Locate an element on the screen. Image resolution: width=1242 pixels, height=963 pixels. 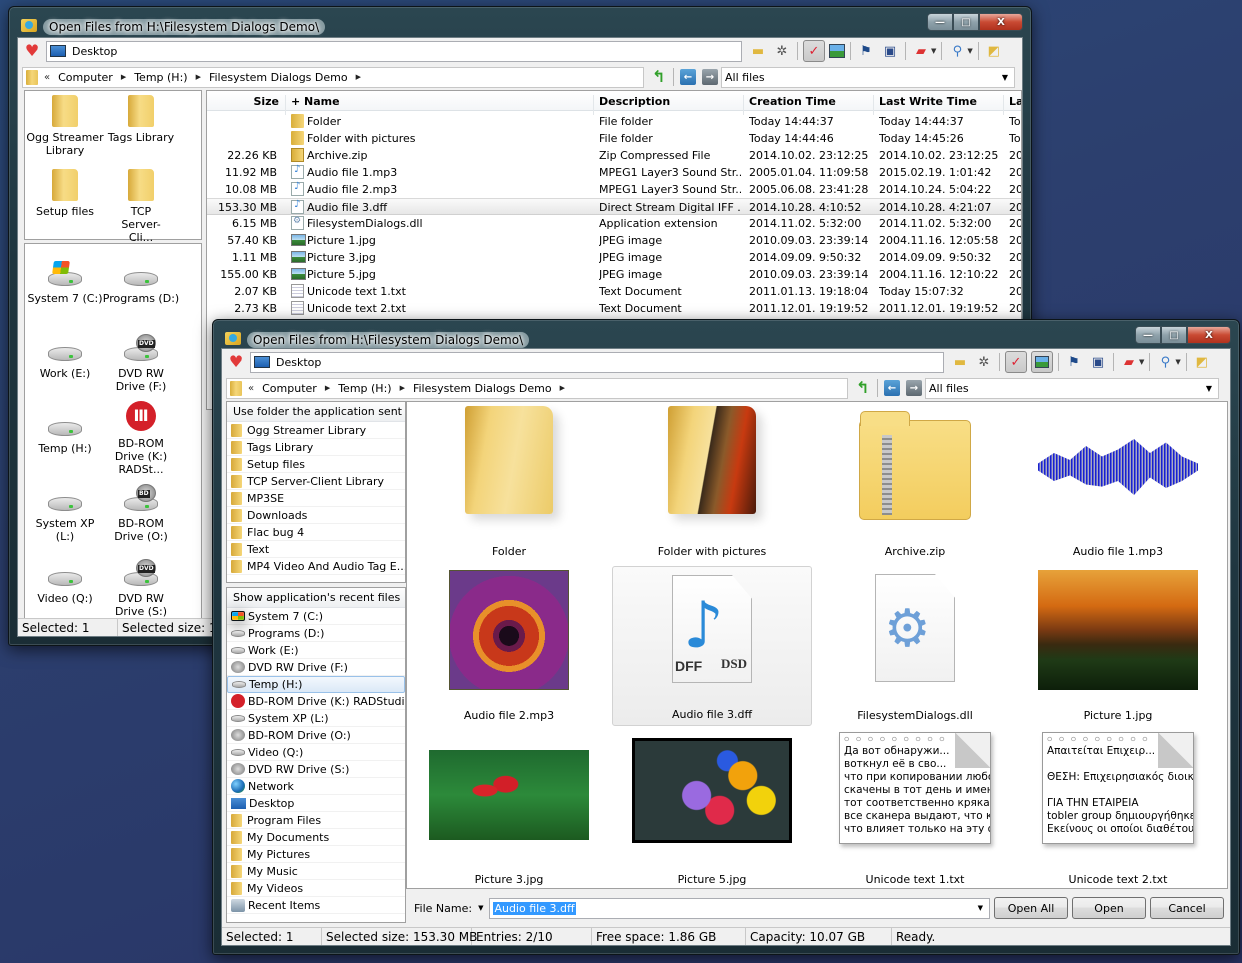
file-name-input: Audio file 3.dff ▼ is located at coordinates (739, 908).